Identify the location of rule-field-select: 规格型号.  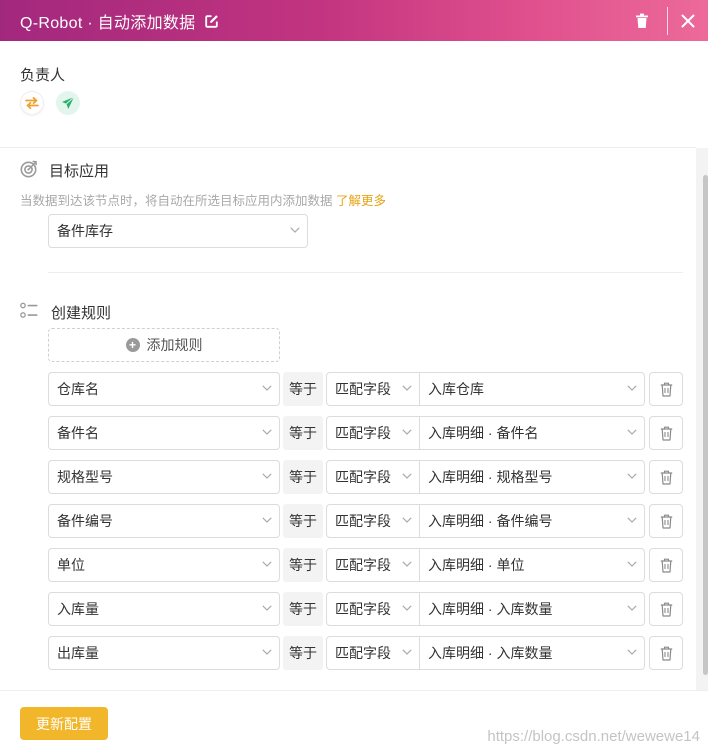
(164, 477).